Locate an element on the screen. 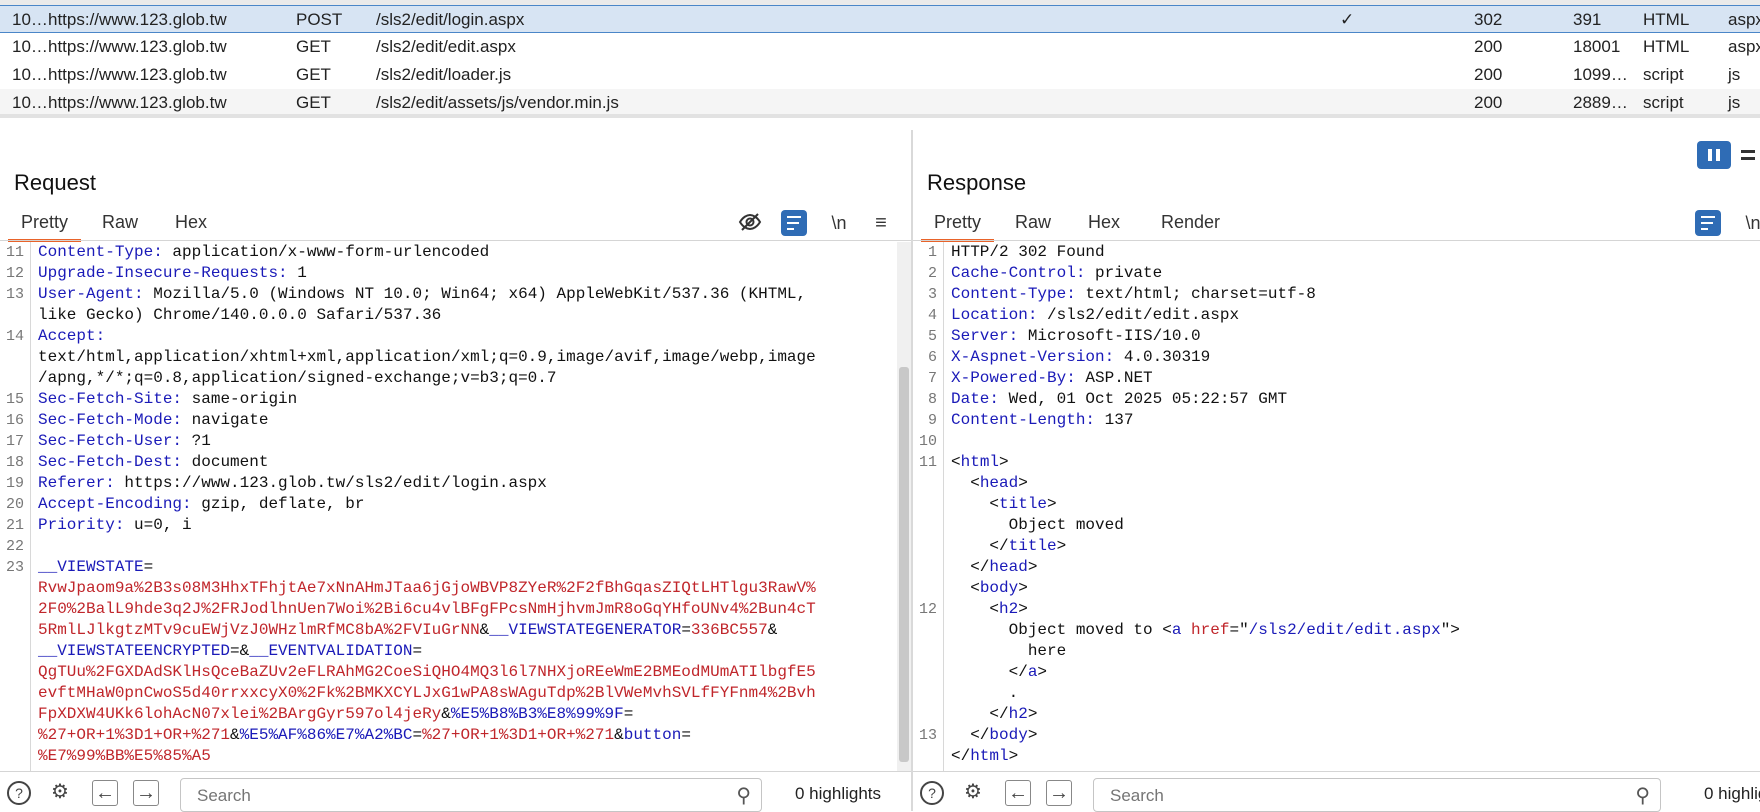 This screenshot has width=1760, height=812. line-text: </body> is located at coordinates (994, 735).